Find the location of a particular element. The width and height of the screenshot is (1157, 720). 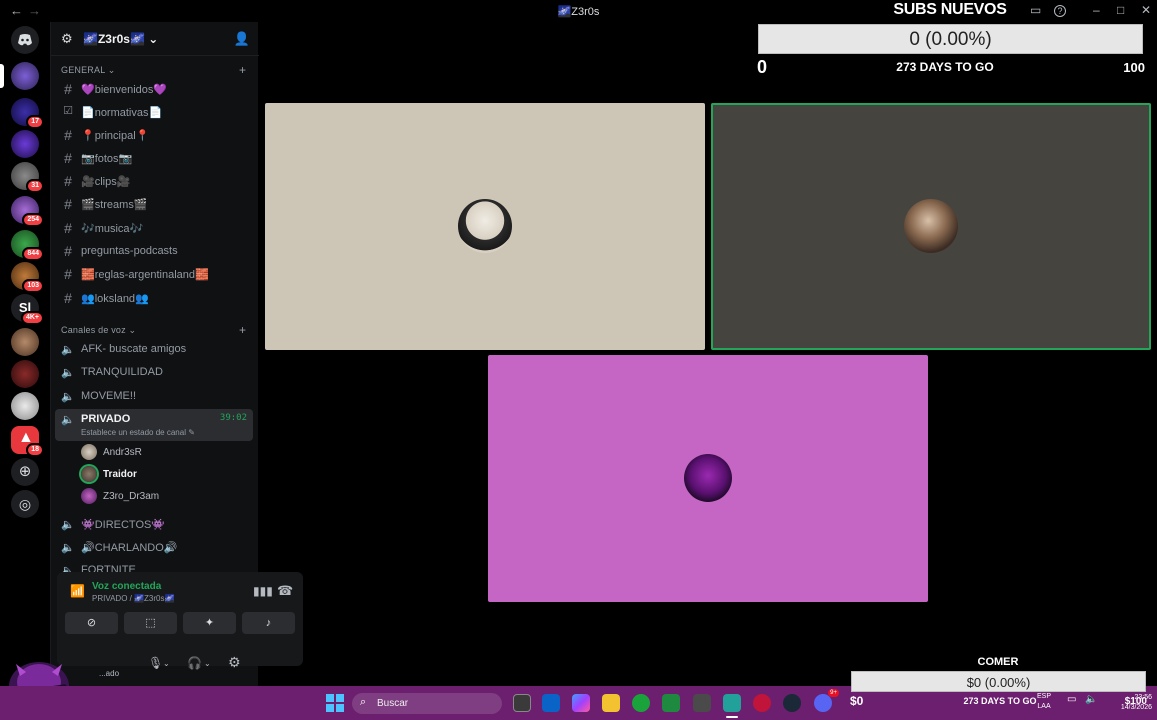

network-icon: ▭ is located at coordinates (1071, 699).